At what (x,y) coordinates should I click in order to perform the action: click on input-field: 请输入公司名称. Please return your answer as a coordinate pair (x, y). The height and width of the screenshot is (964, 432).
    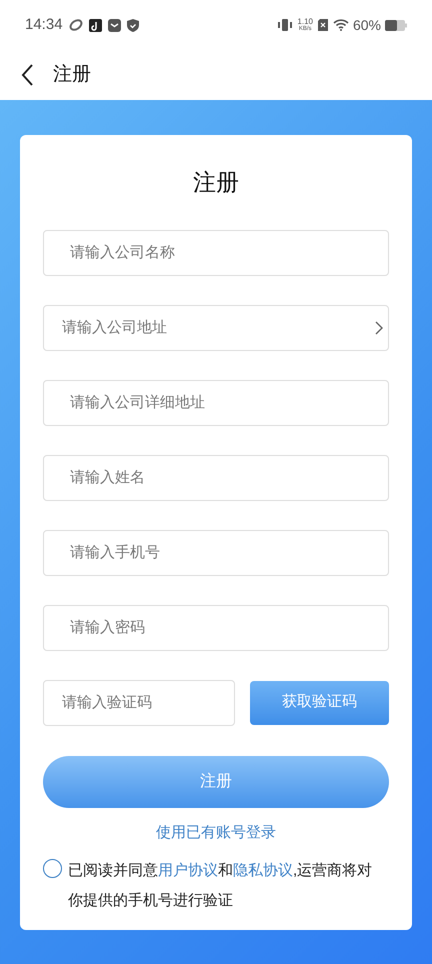
    Looking at the image, I should click on (216, 253).